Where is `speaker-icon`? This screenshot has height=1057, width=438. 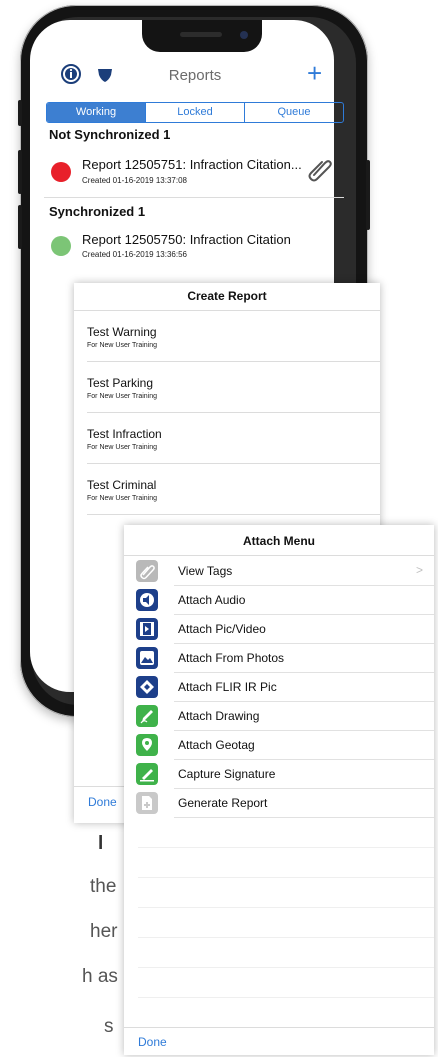 speaker-icon is located at coordinates (147, 600).